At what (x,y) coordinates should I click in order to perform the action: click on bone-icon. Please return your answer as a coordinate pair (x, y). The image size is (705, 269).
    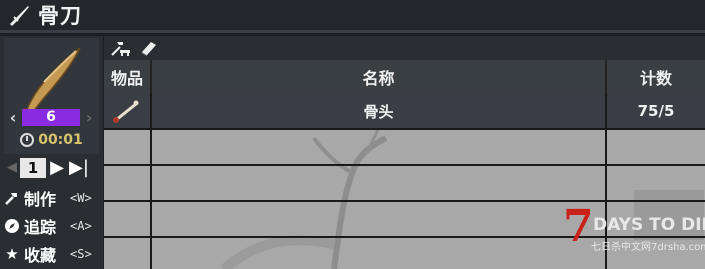
    Looking at the image, I should click on (128, 111).